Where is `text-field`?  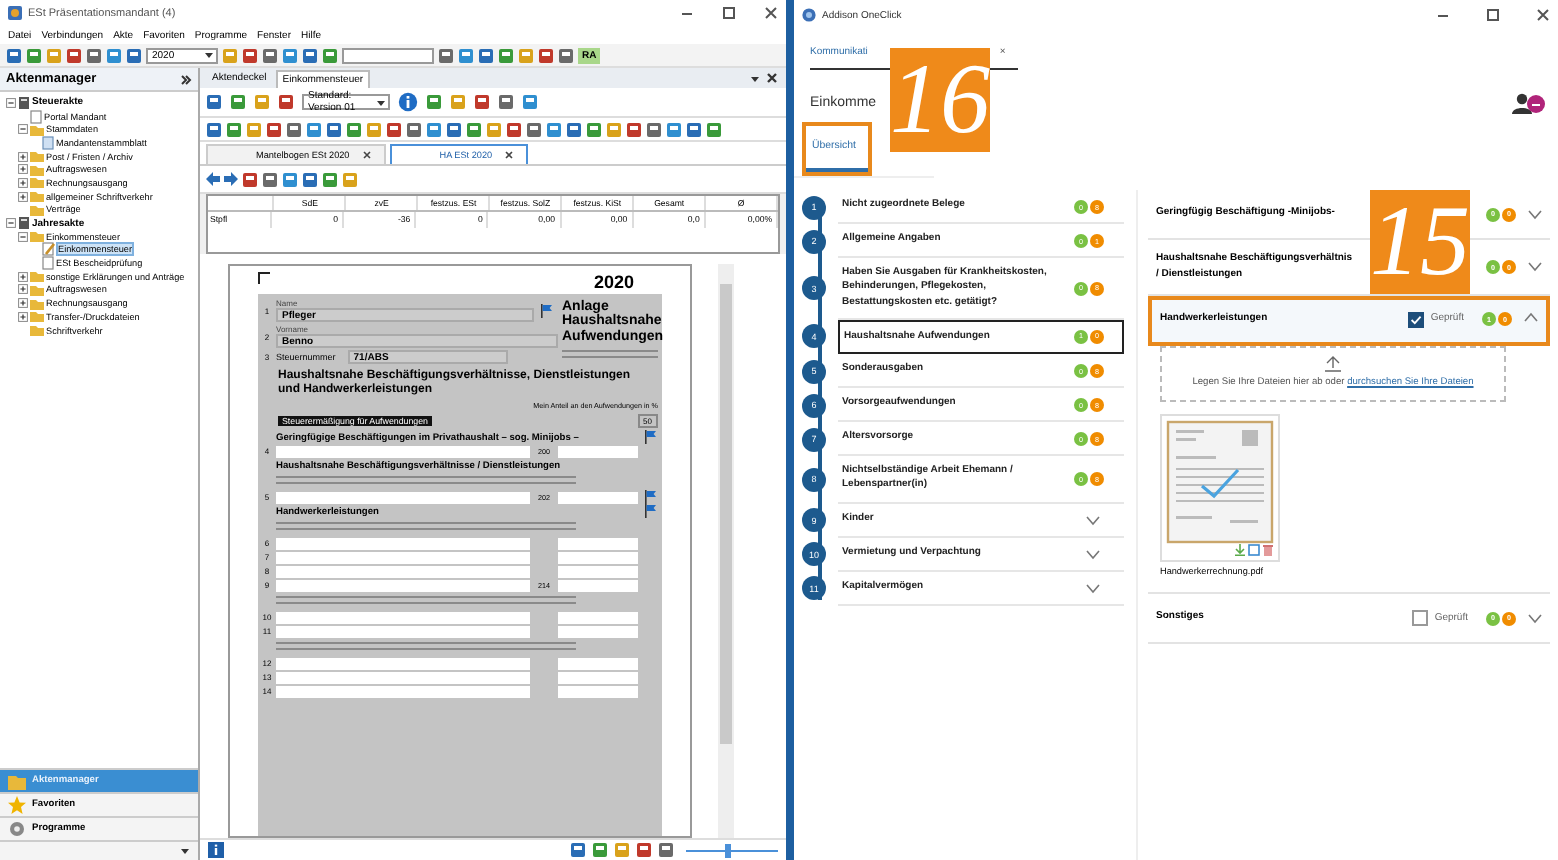
text-field is located at coordinates (388, 55).